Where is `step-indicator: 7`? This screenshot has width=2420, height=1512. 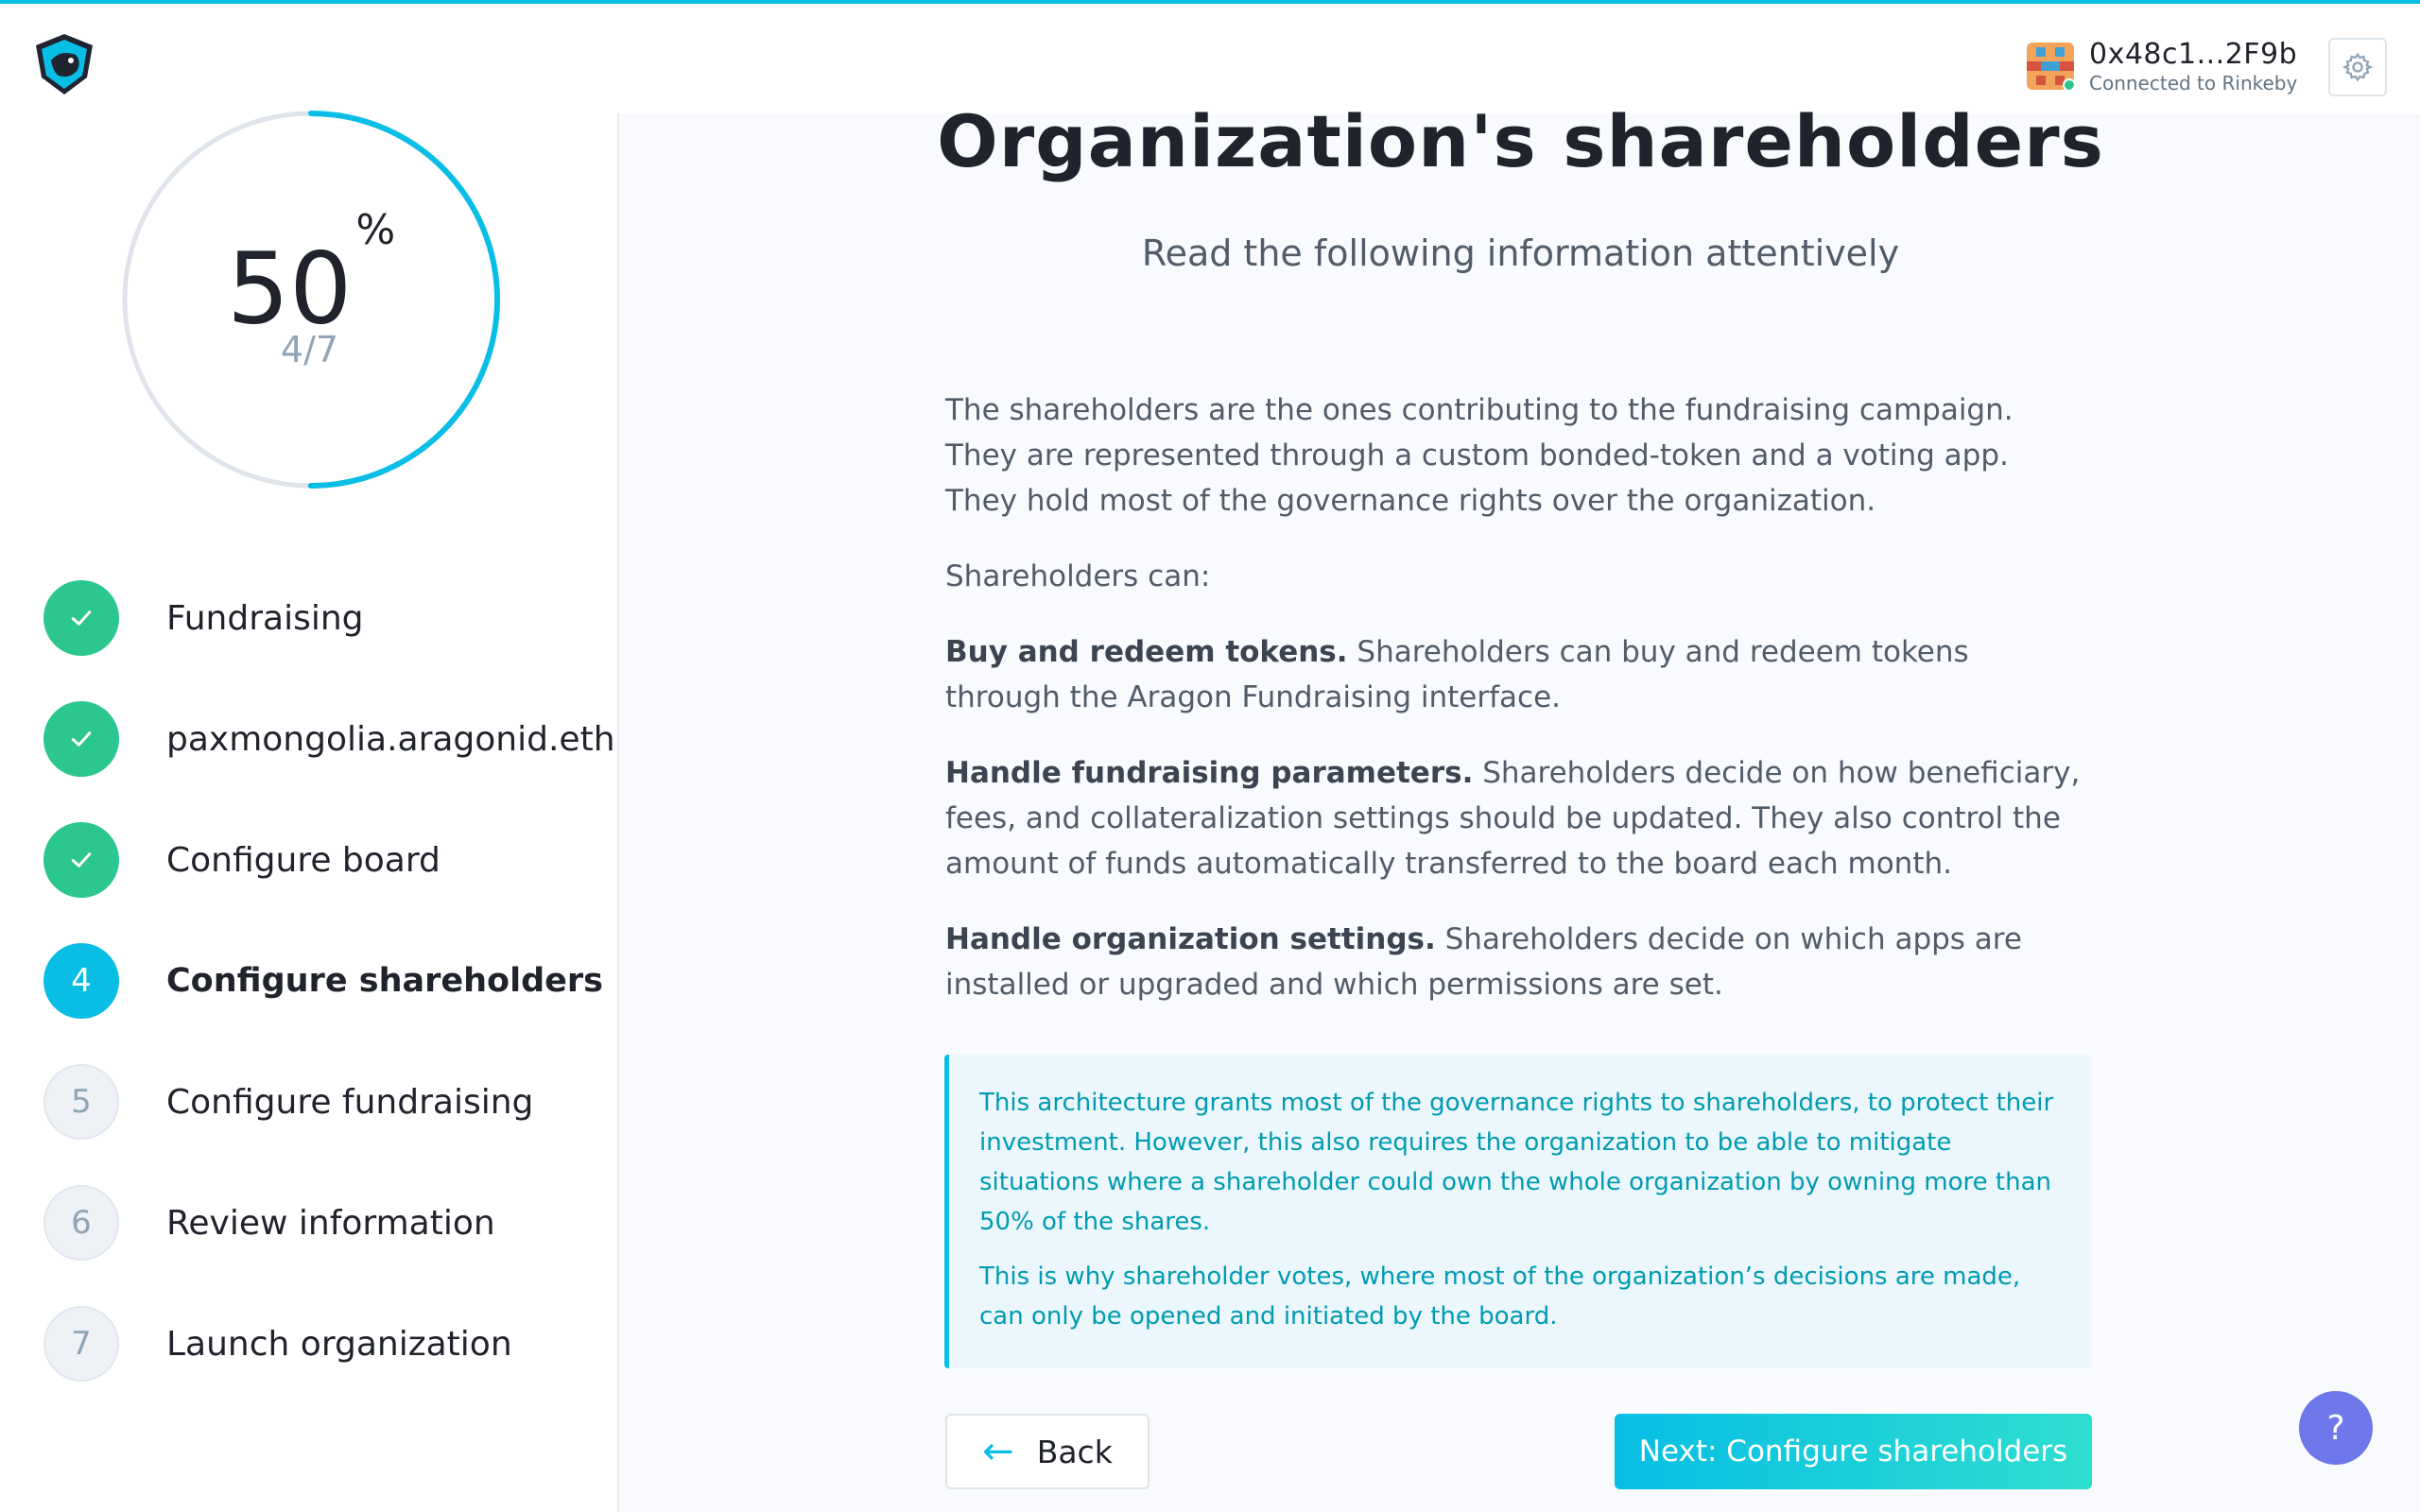 step-indicator: 7 is located at coordinates (81, 1344).